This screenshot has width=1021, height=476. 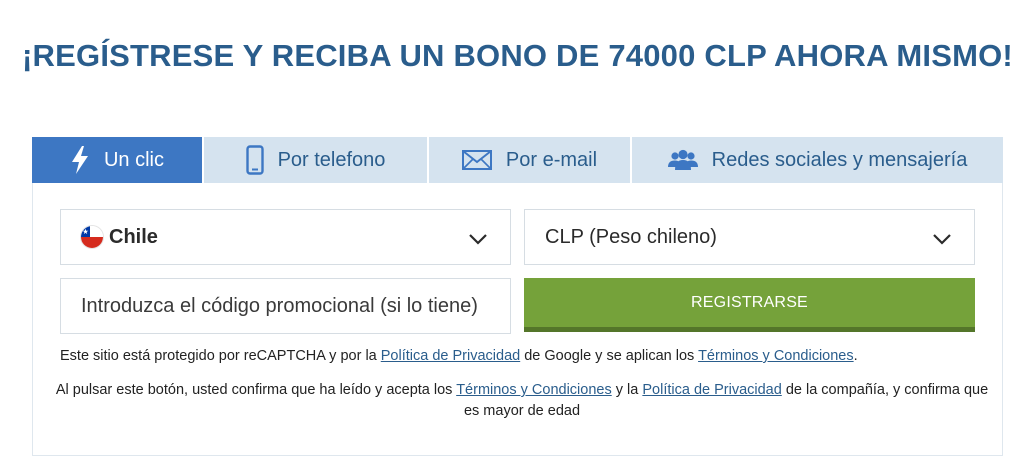 What do you see at coordinates (627, 390) in the screenshot?
I see `notice-text: y la` at bounding box center [627, 390].